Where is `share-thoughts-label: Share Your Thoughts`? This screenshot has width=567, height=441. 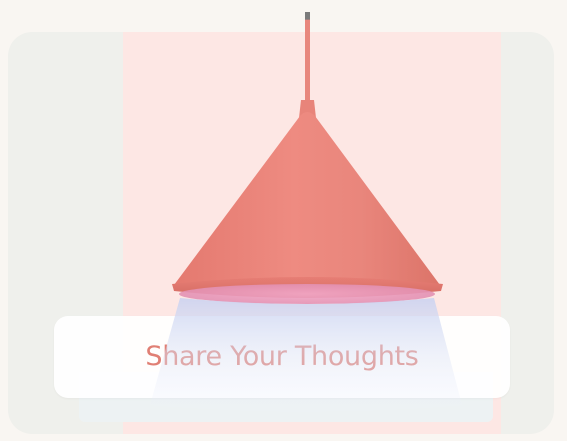 share-thoughts-label: Share Your Thoughts is located at coordinates (282, 356).